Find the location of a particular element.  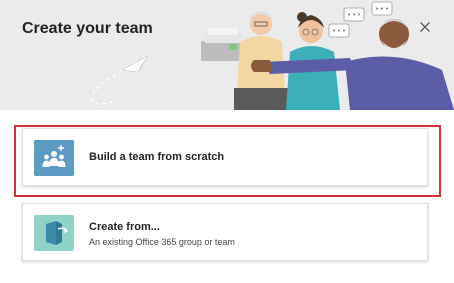

dialog-title: Create your team is located at coordinates (87, 28).